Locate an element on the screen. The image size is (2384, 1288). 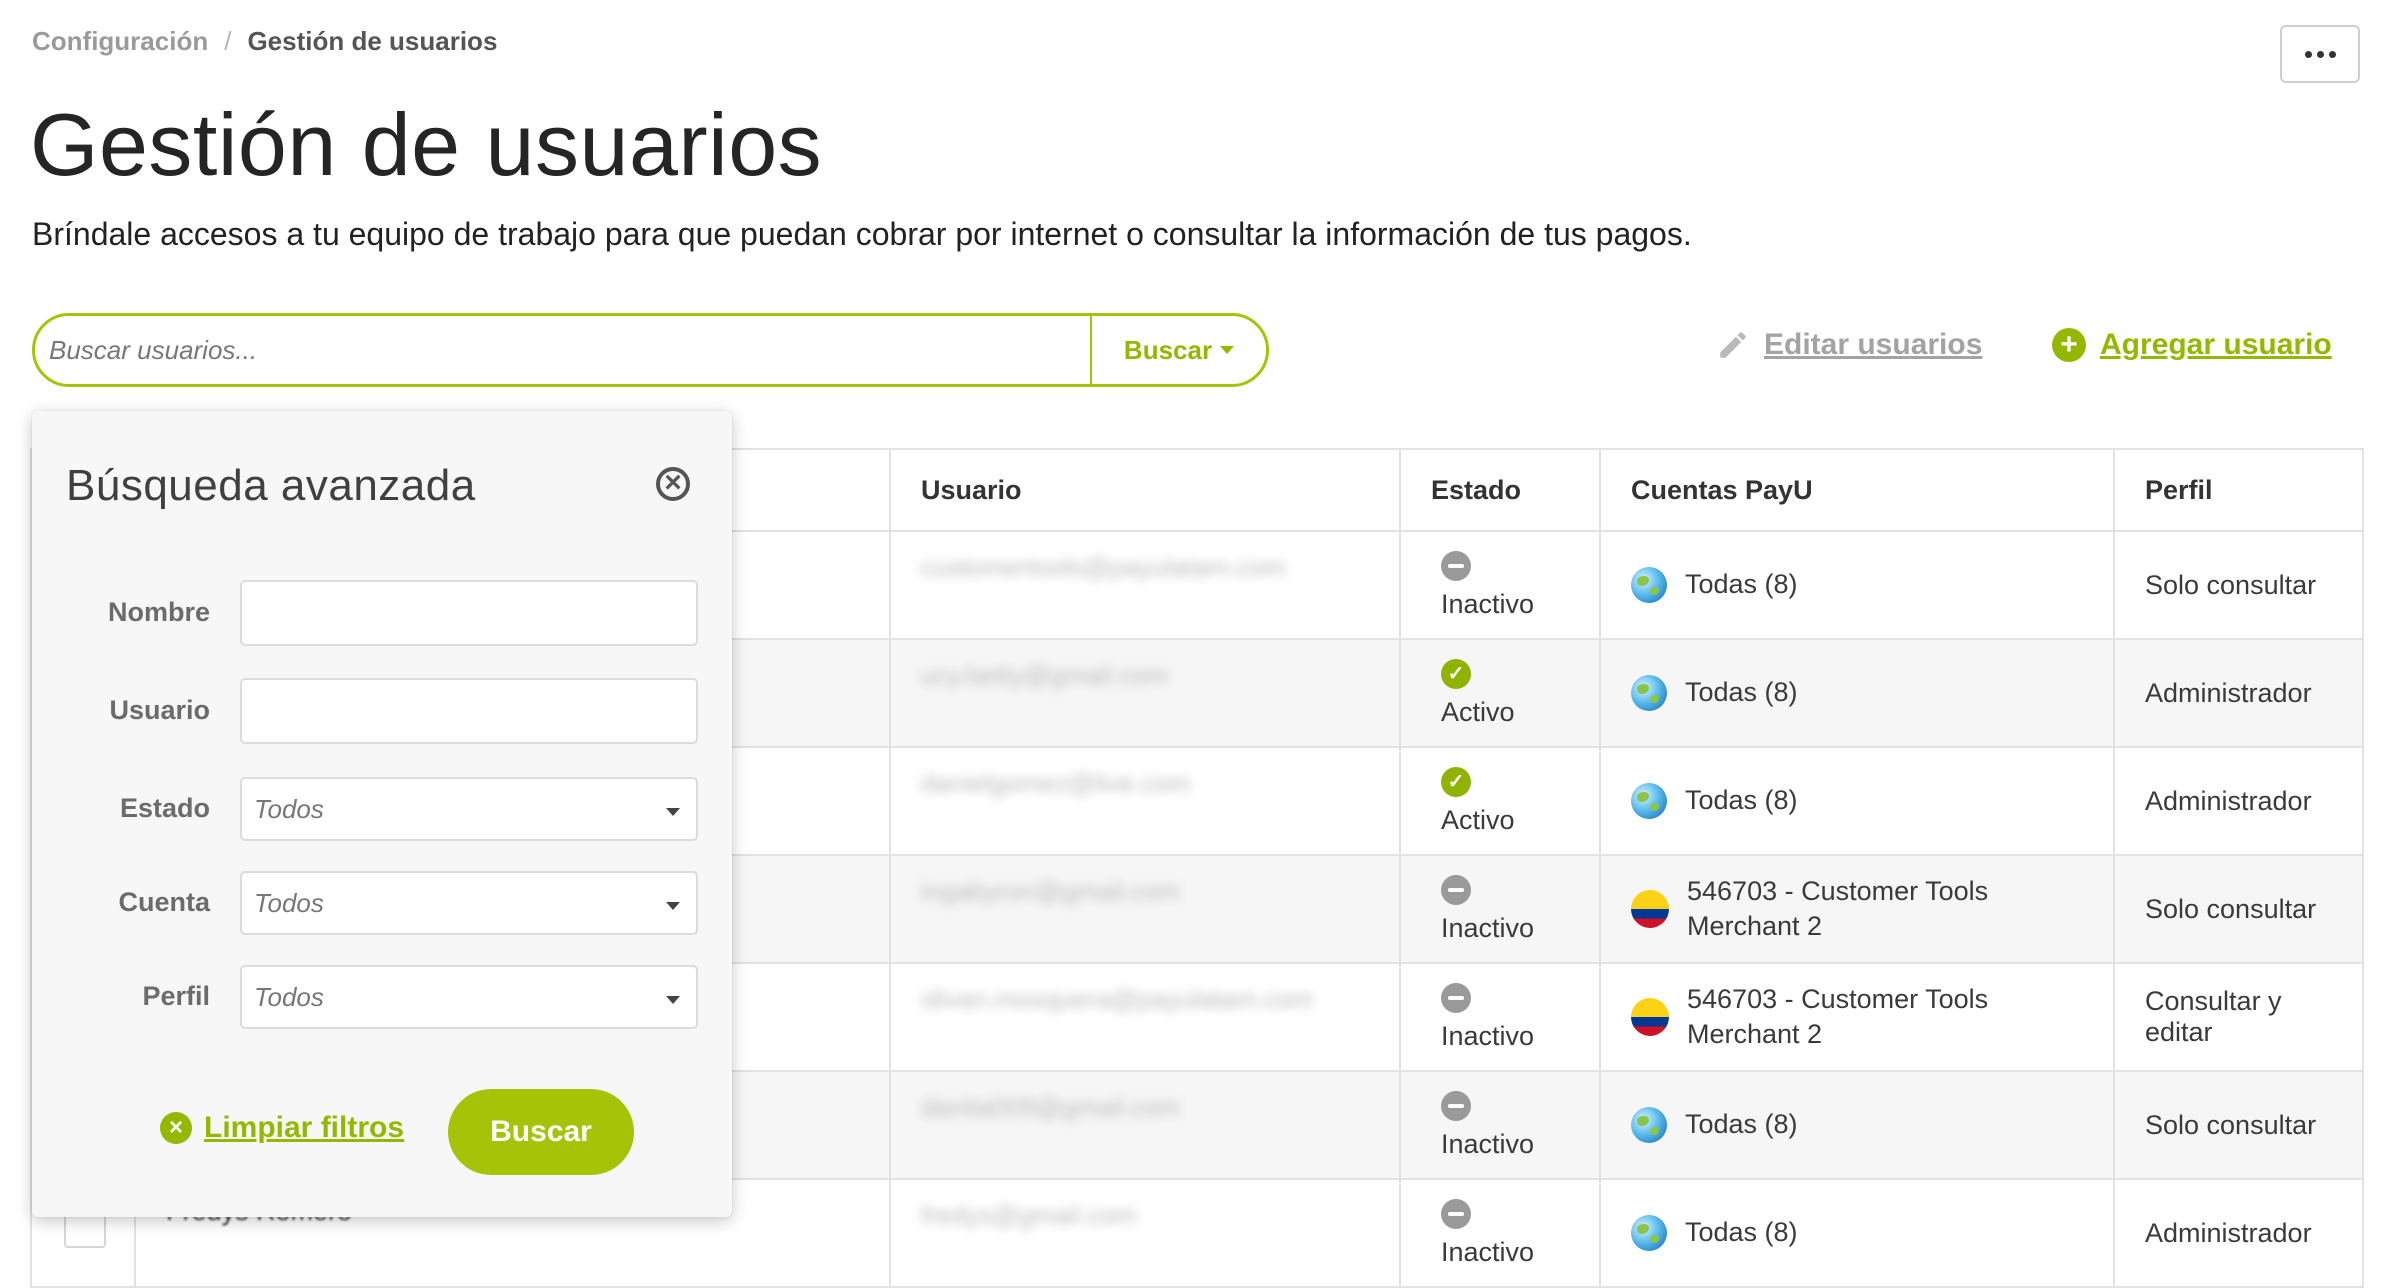
nombre-input is located at coordinates (469, 613).